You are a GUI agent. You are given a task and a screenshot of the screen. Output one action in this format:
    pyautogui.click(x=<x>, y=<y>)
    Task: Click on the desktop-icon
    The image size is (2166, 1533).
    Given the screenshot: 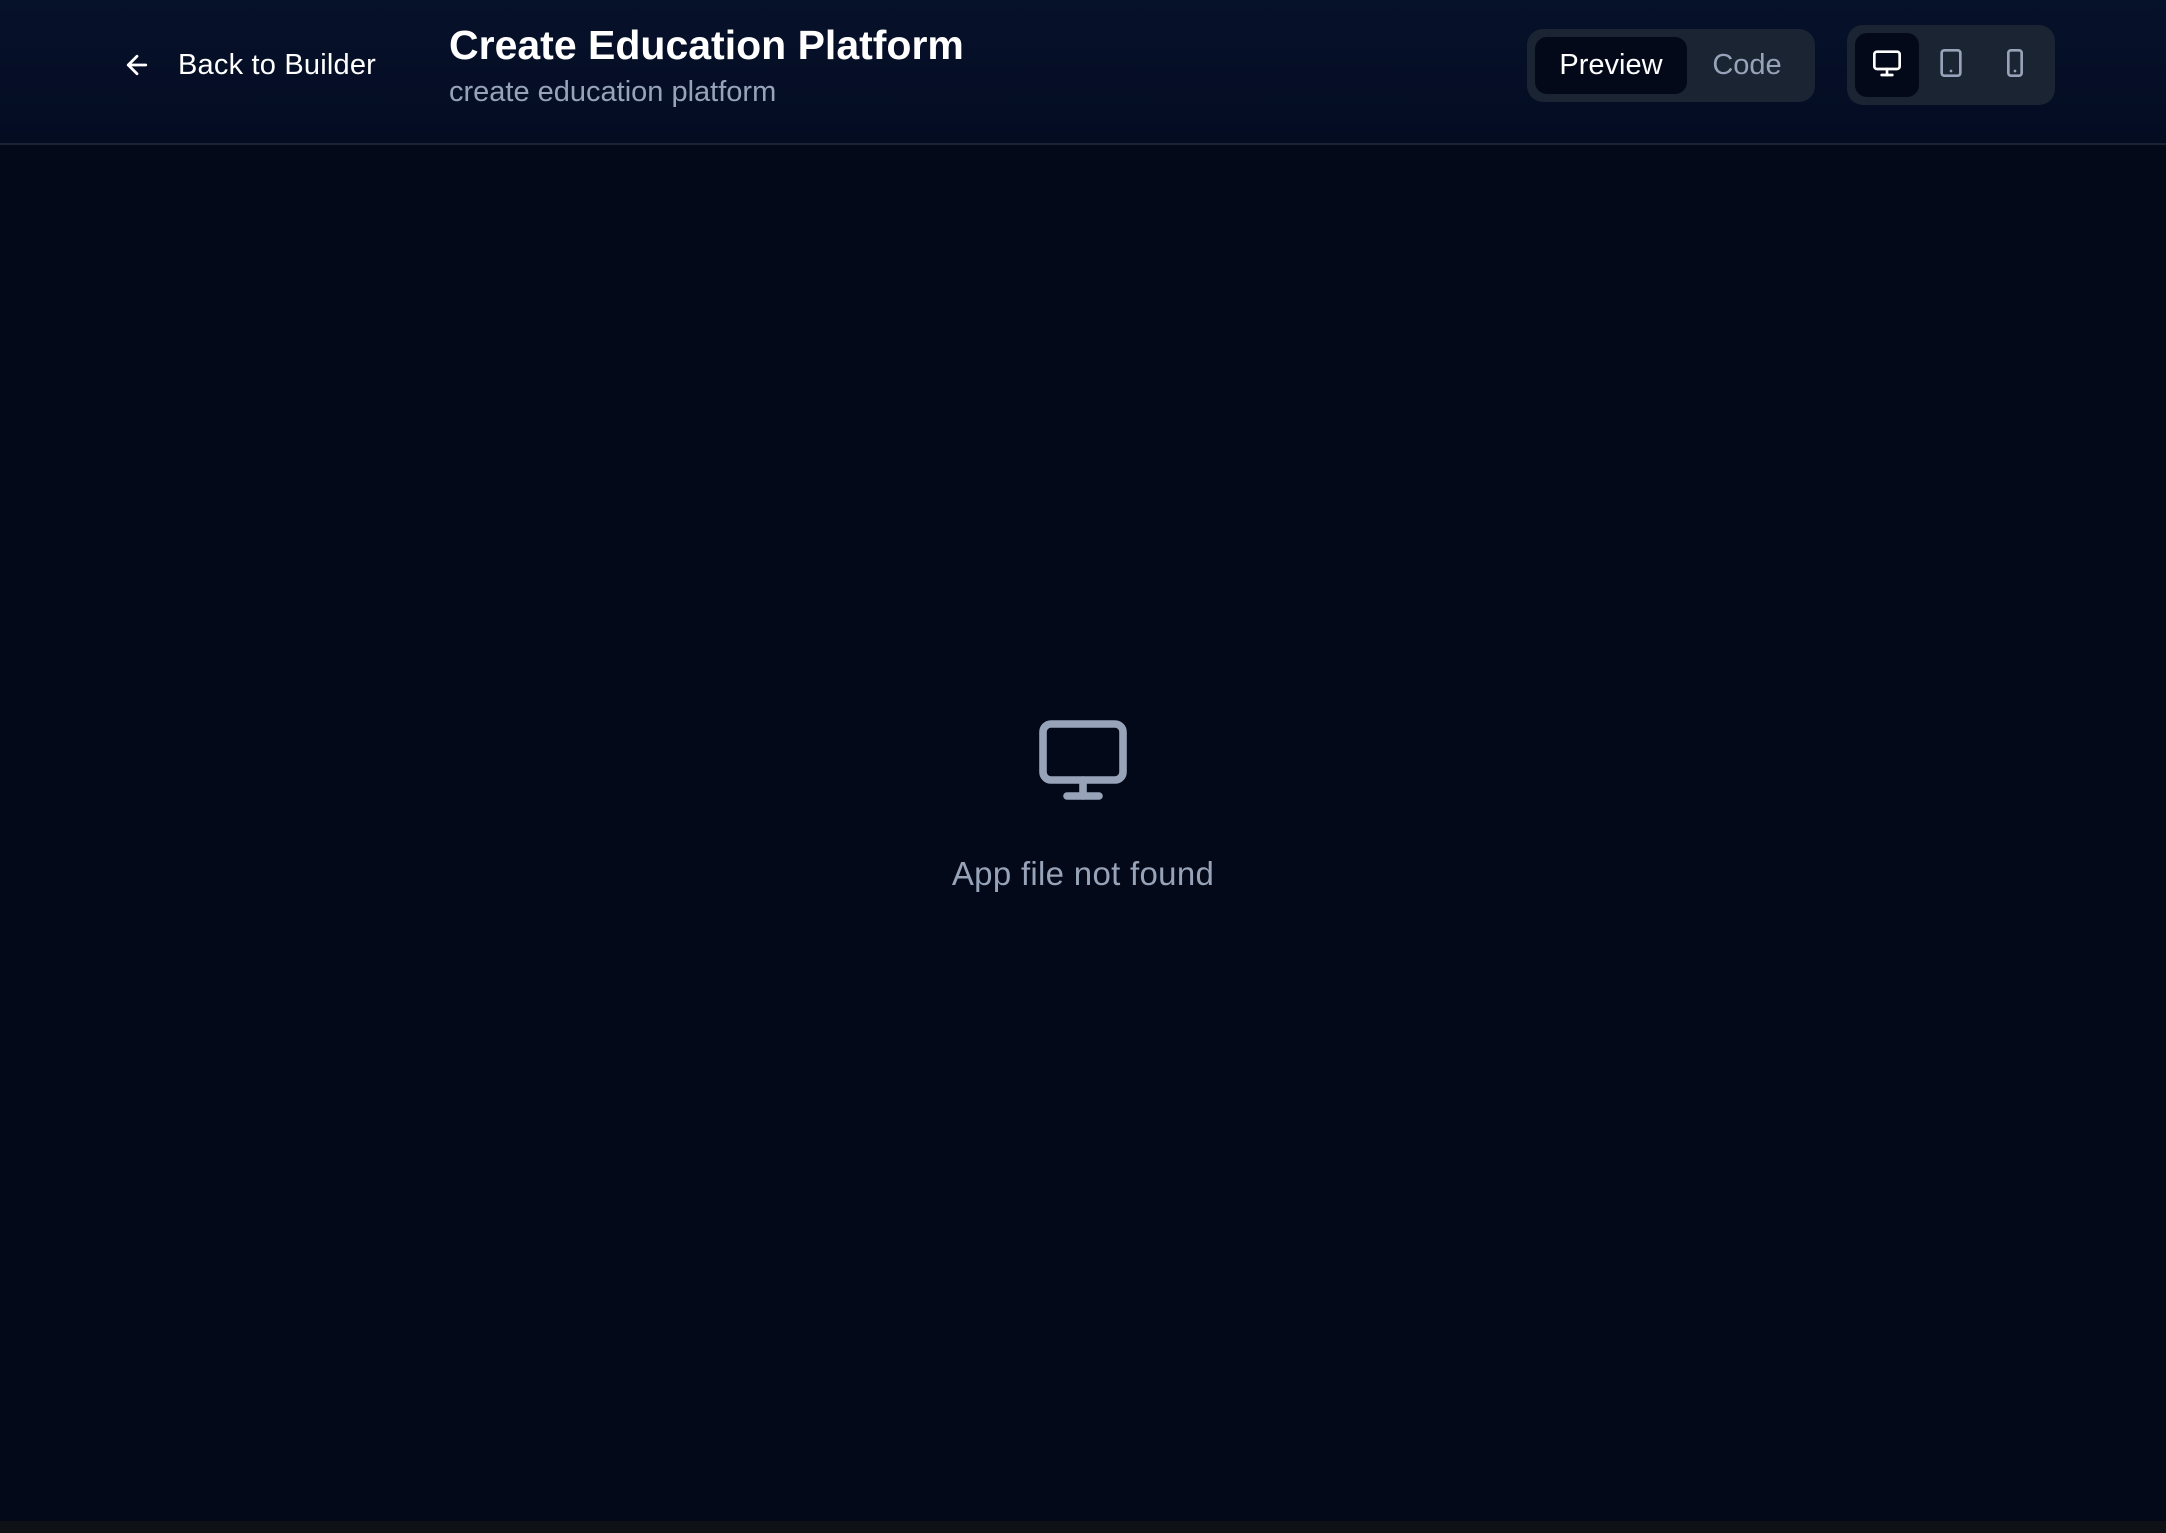 What is the action you would take?
    pyautogui.click(x=1887, y=65)
    